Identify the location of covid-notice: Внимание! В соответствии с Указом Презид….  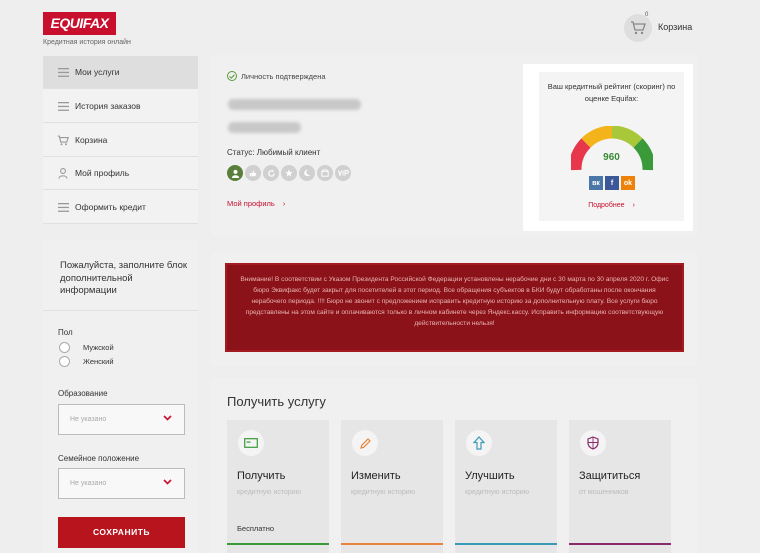
(454, 307).